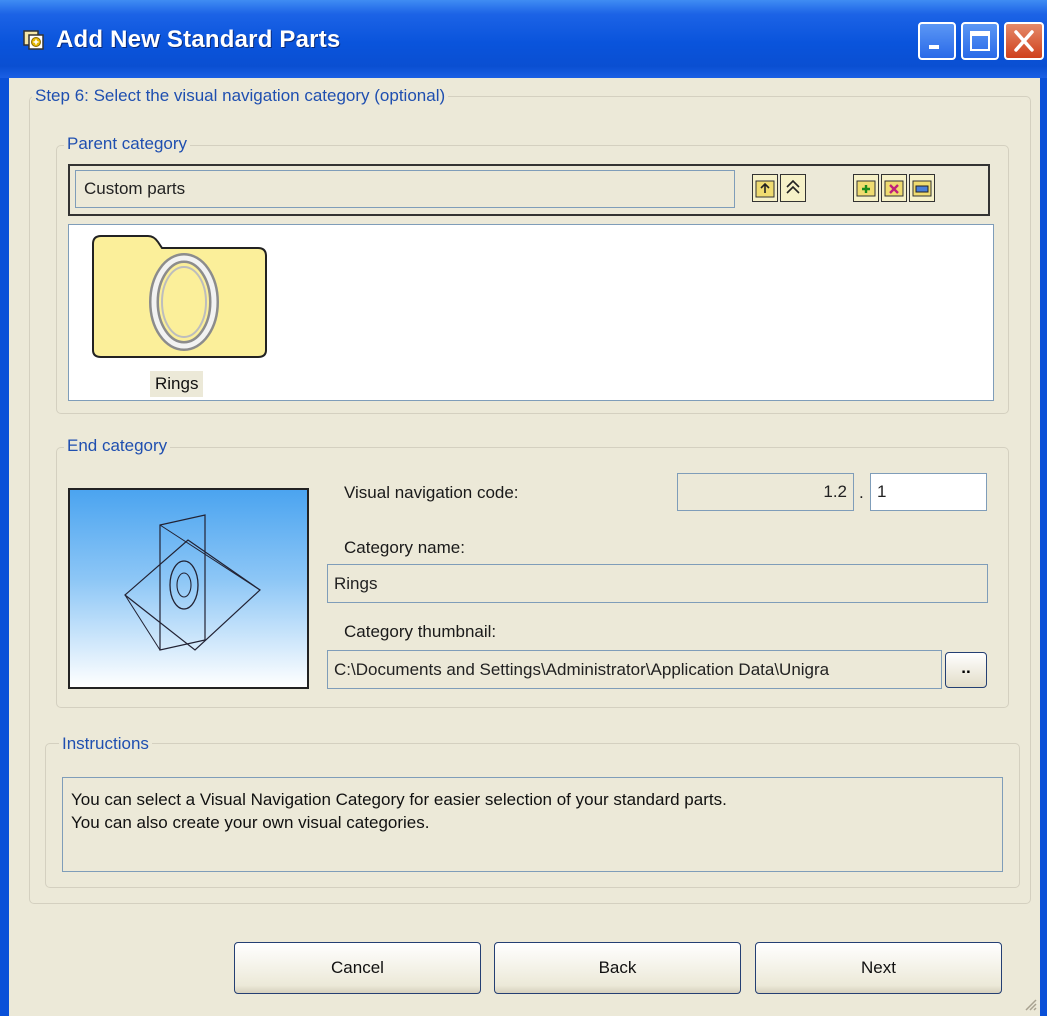 Image resolution: width=1047 pixels, height=1016 pixels. Describe the element at coordinates (928, 492) in the screenshot. I see `visual-navigation-code-input: 1` at that location.